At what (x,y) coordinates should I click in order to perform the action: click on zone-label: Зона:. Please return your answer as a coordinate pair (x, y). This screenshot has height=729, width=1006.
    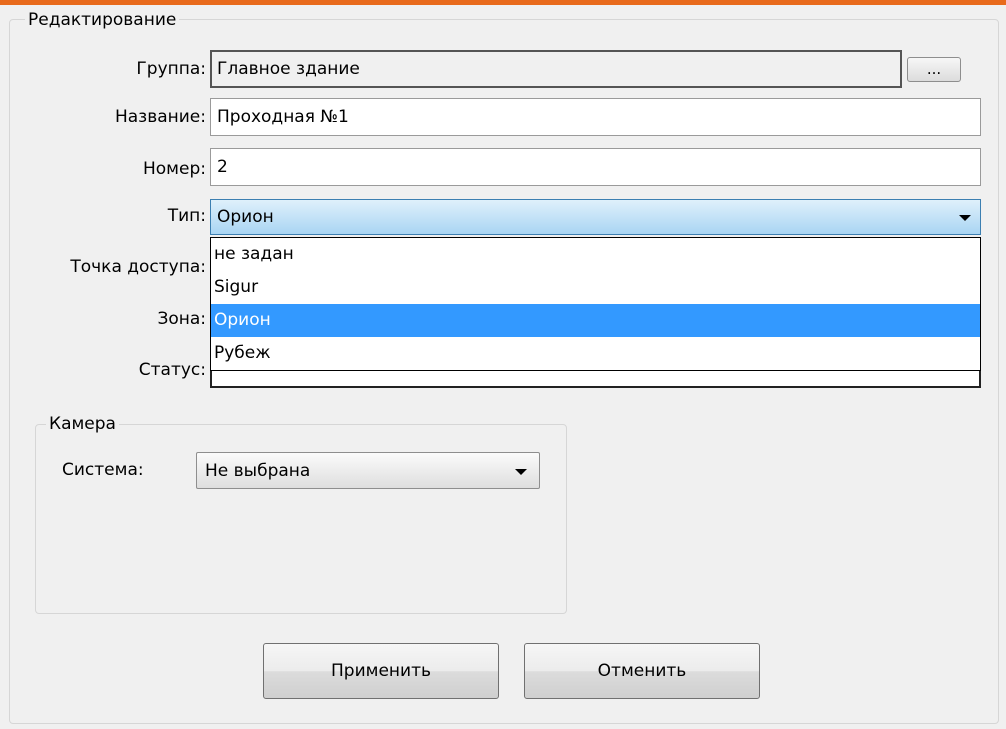
    Looking at the image, I should click on (181, 319).